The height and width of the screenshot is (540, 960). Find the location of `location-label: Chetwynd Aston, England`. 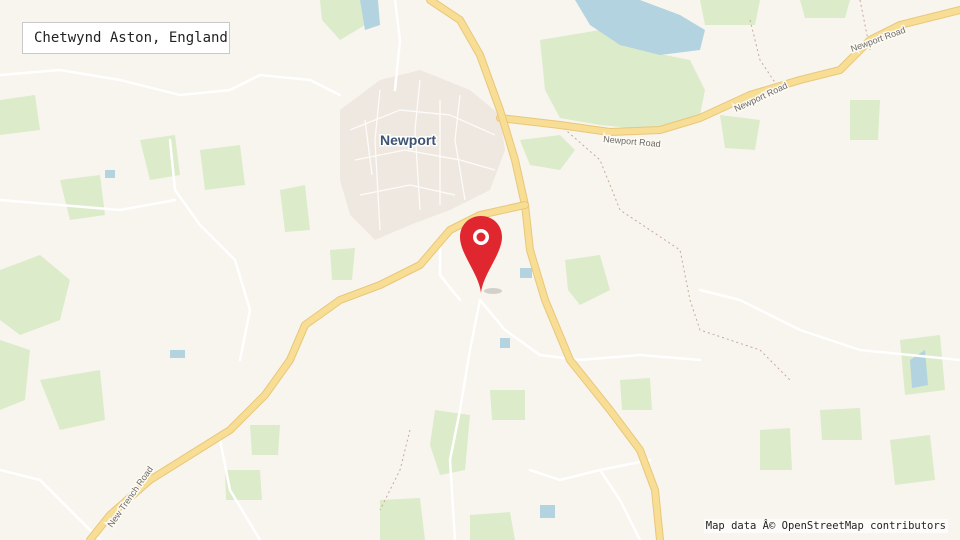

location-label: Chetwynd Aston, England is located at coordinates (131, 38).